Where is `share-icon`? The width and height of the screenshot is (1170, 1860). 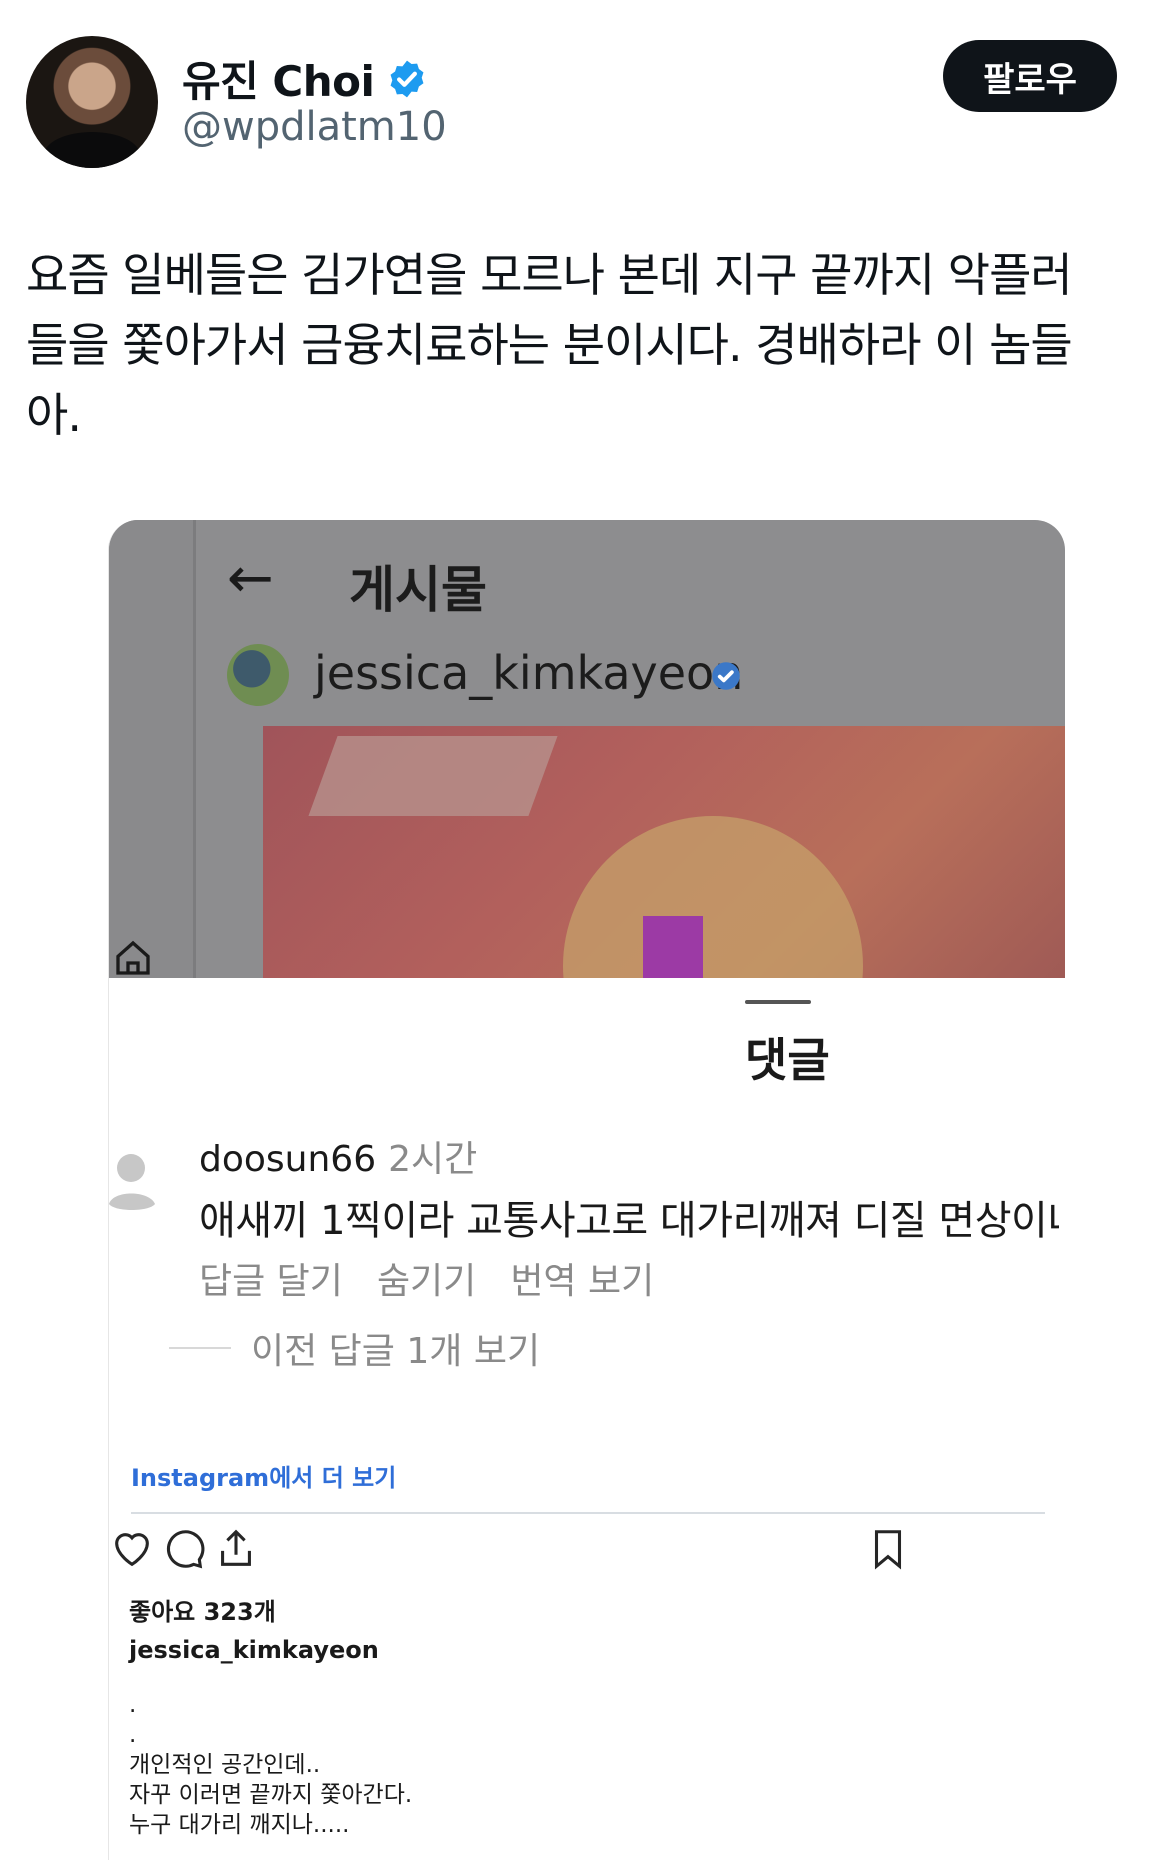
share-icon is located at coordinates (236, 1549).